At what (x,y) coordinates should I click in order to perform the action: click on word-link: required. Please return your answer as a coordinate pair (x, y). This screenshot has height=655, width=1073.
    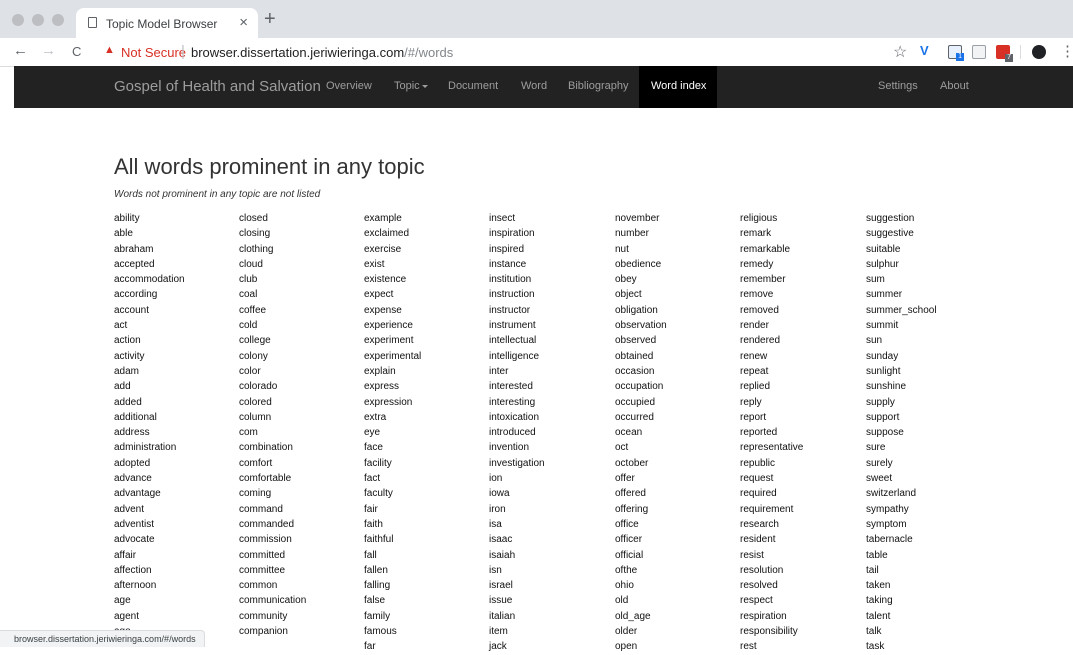
    Looking at the image, I should click on (771, 493).